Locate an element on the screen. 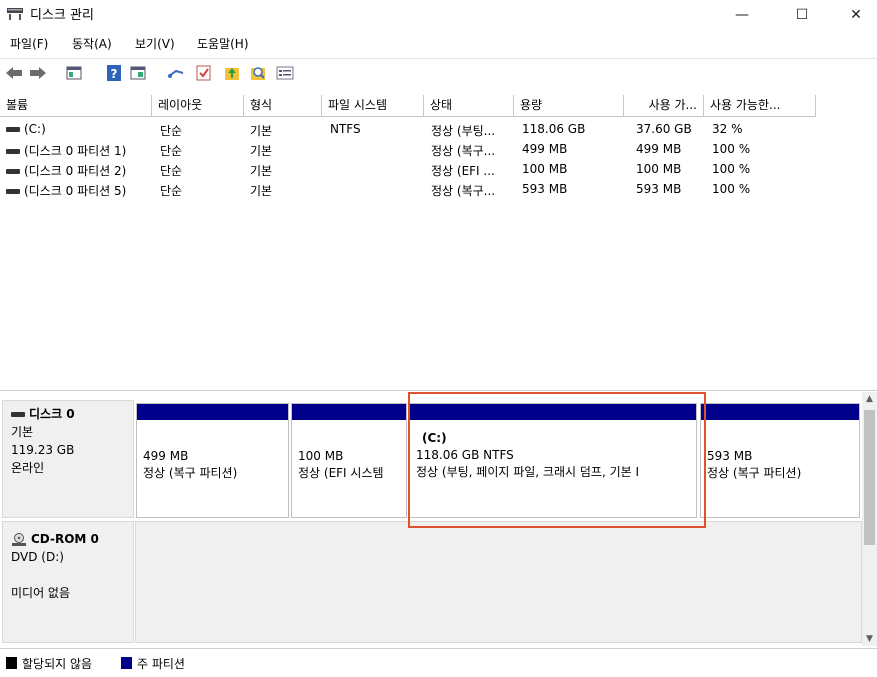  disk-state: 온라인 is located at coordinates (28, 468).